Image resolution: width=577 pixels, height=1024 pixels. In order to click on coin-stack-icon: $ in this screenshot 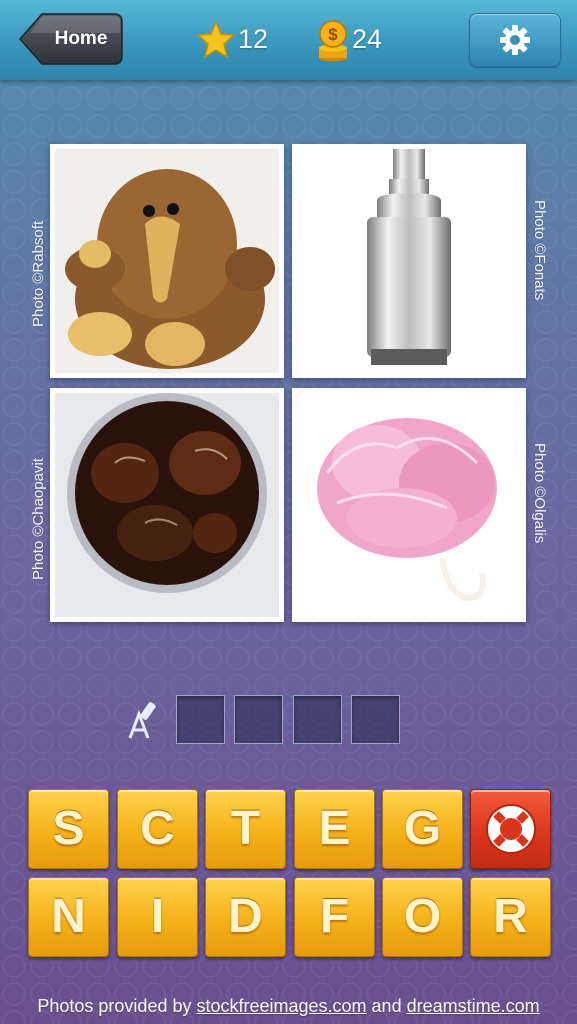, I will do `click(333, 41)`.